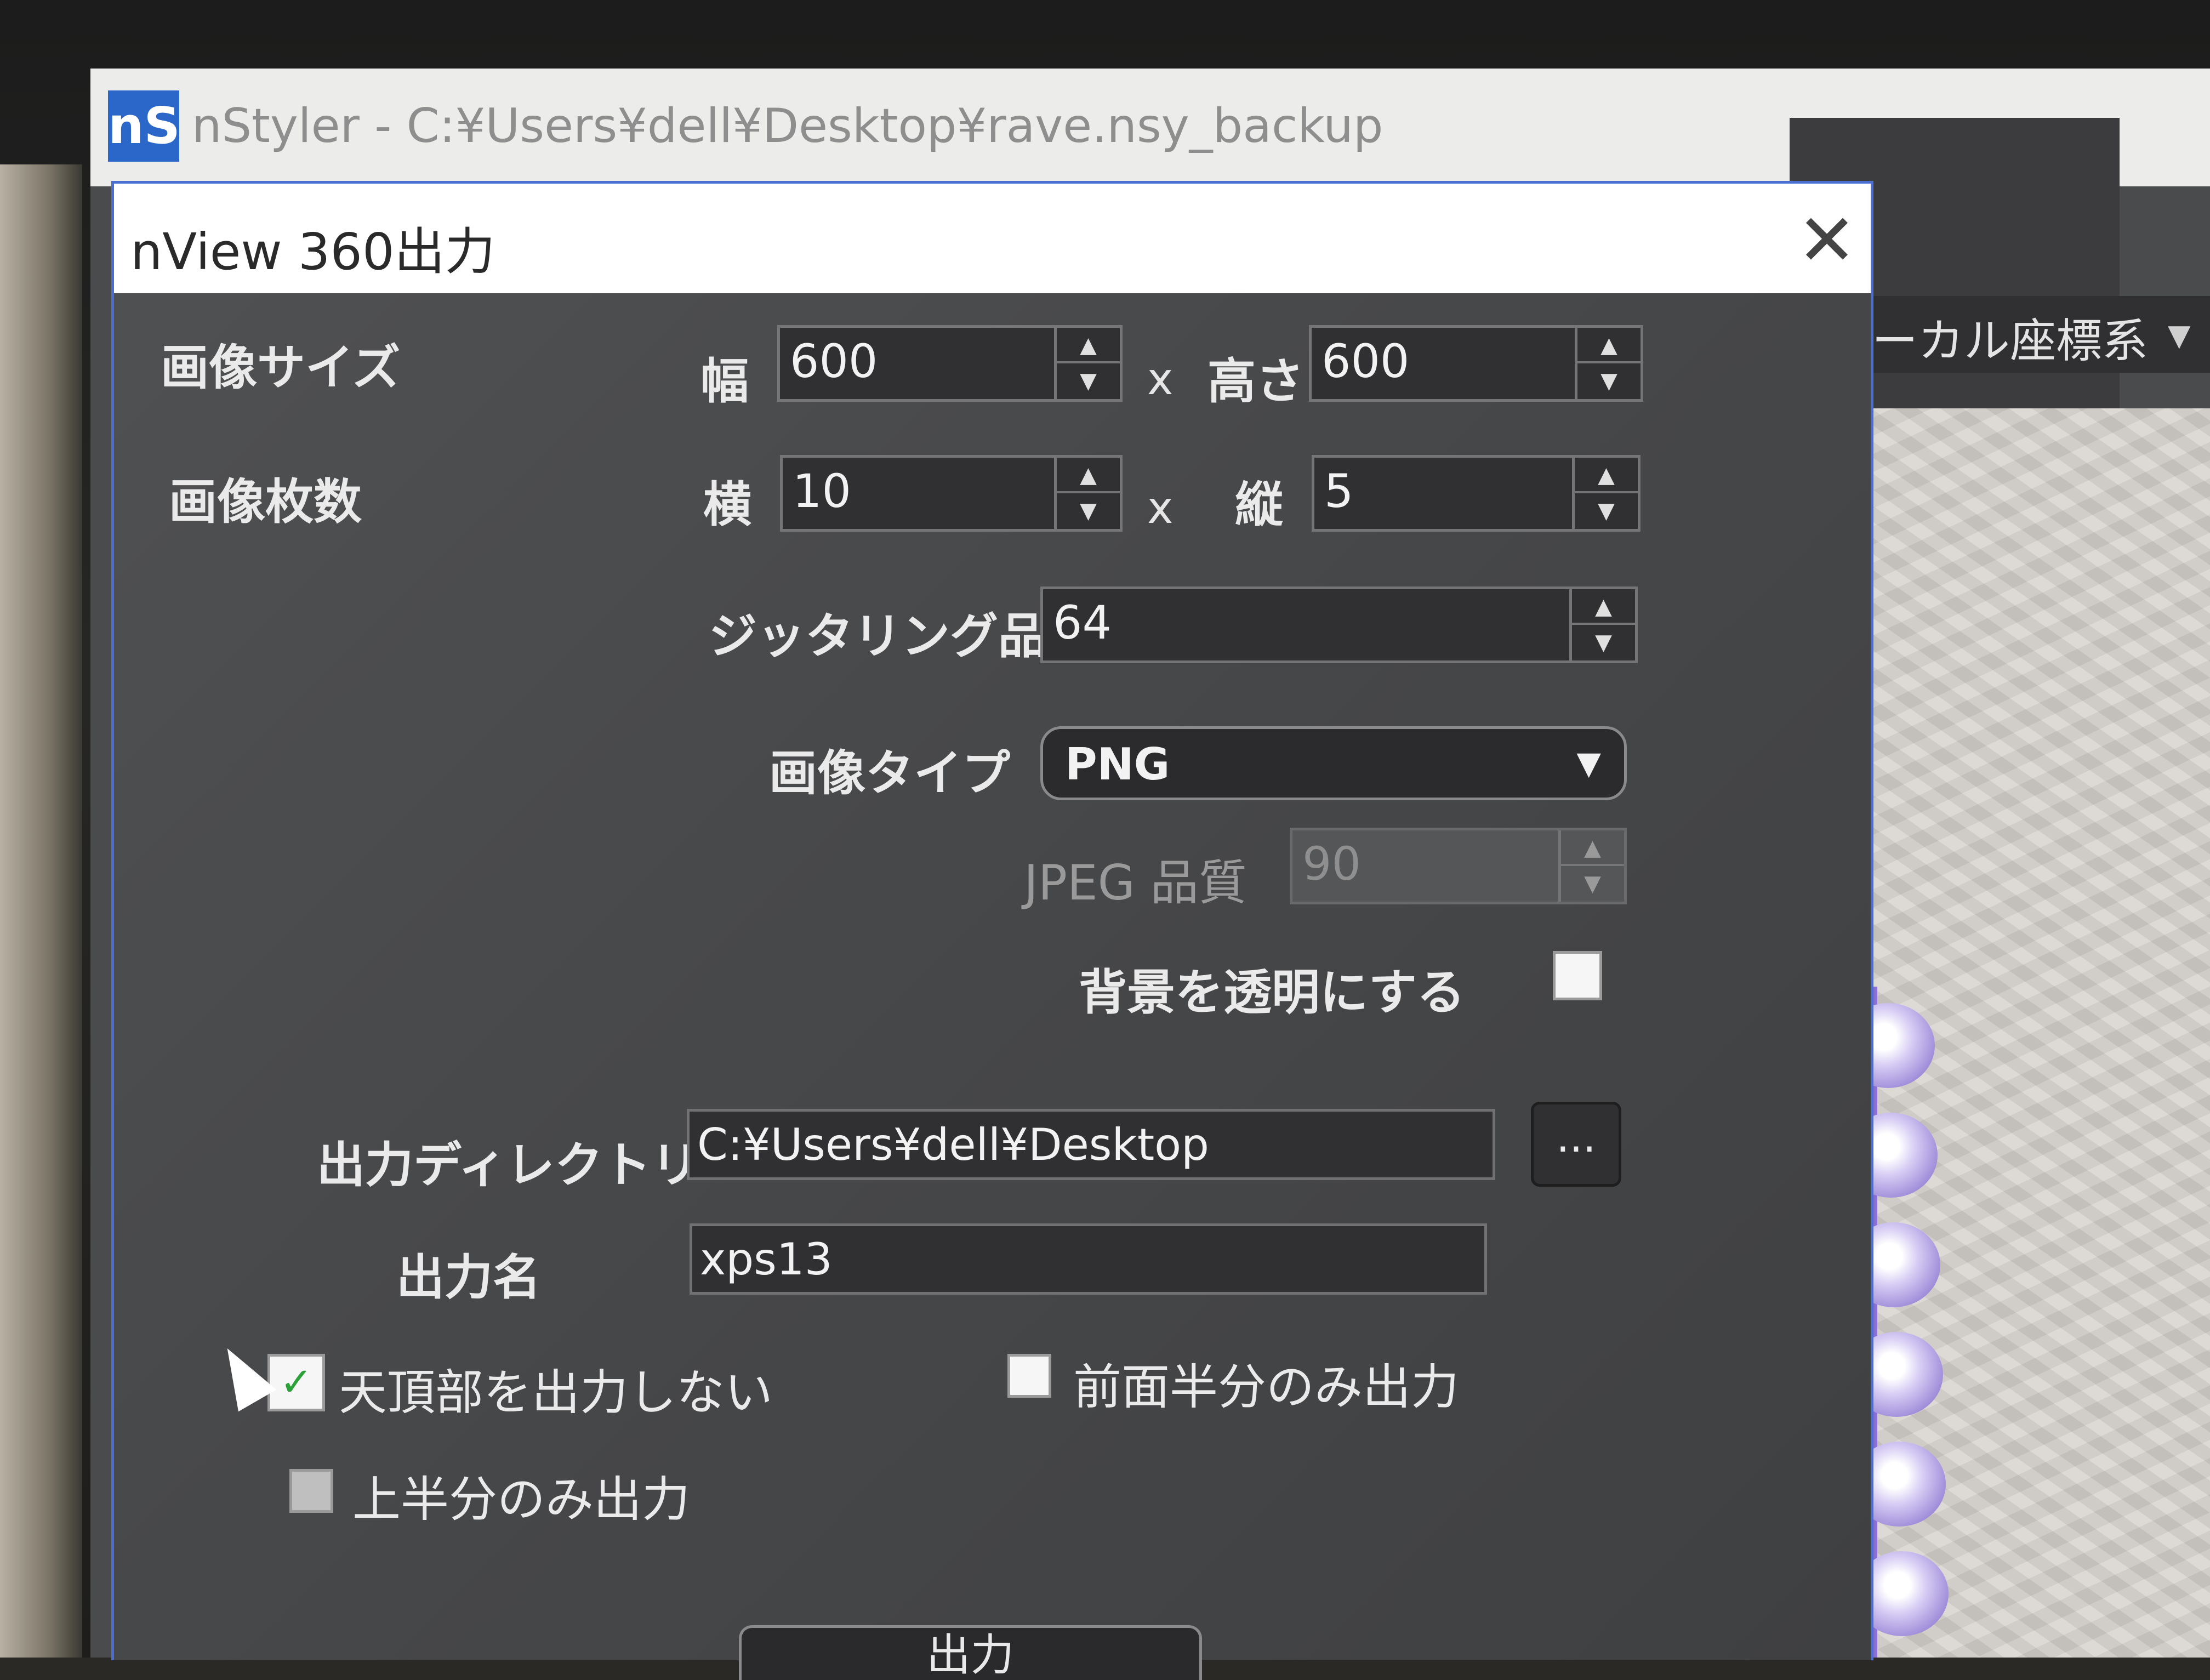  What do you see at coordinates (1826, 240) in the screenshot?
I see `close-icon: ✕` at bounding box center [1826, 240].